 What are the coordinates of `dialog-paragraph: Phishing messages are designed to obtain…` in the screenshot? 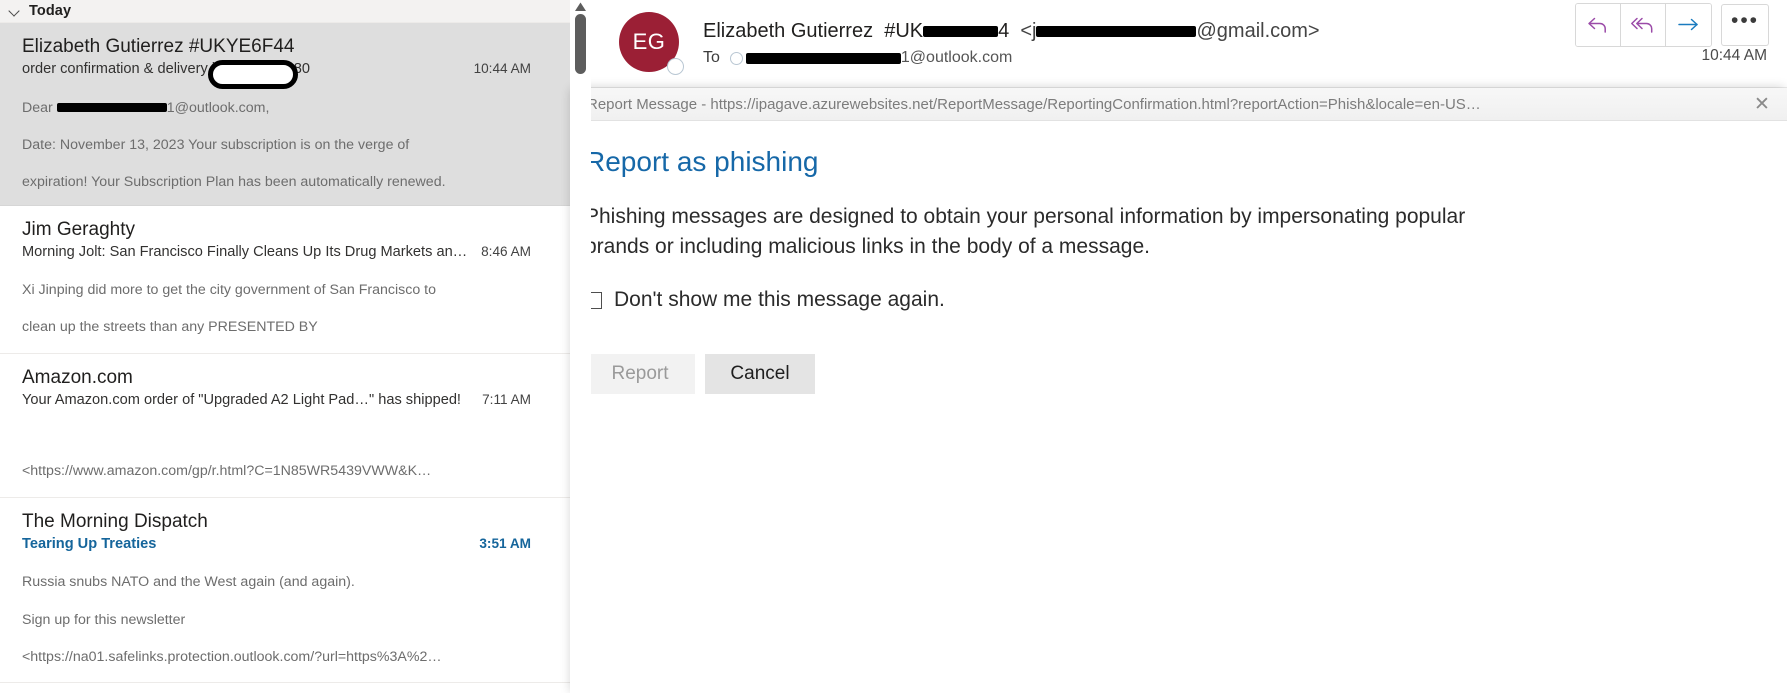 It's located at (1025, 231).